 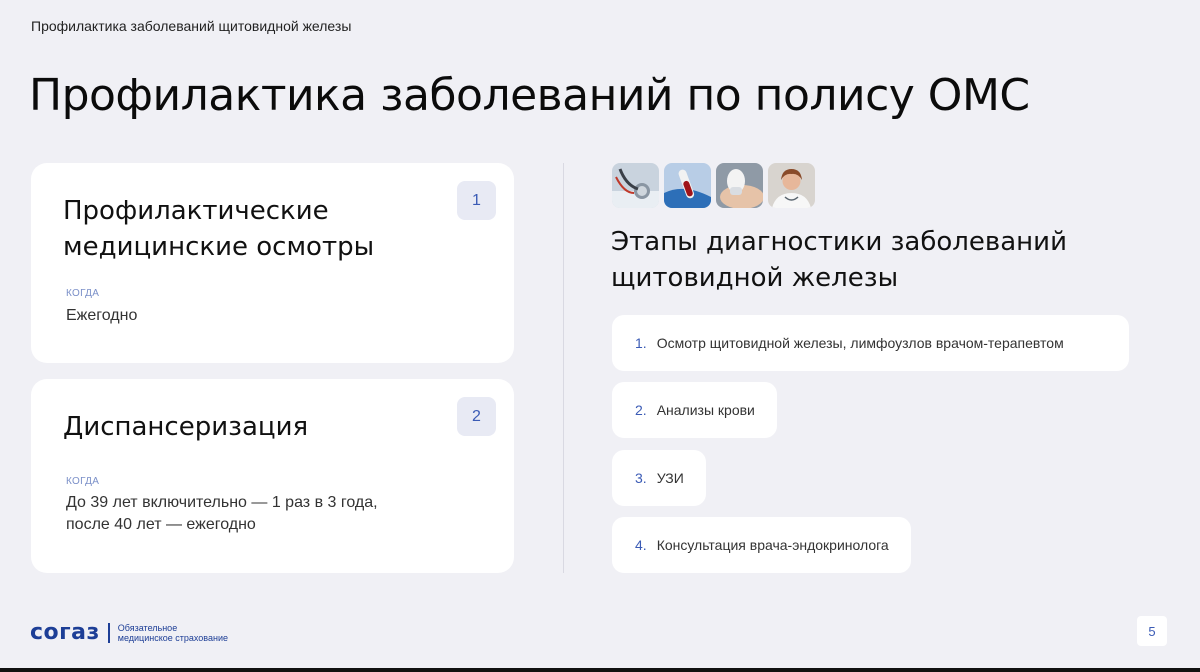 What do you see at coordinates (687, 185) in the screenshot?
I see `blood-test-photo` at bounding box center [687, 185].